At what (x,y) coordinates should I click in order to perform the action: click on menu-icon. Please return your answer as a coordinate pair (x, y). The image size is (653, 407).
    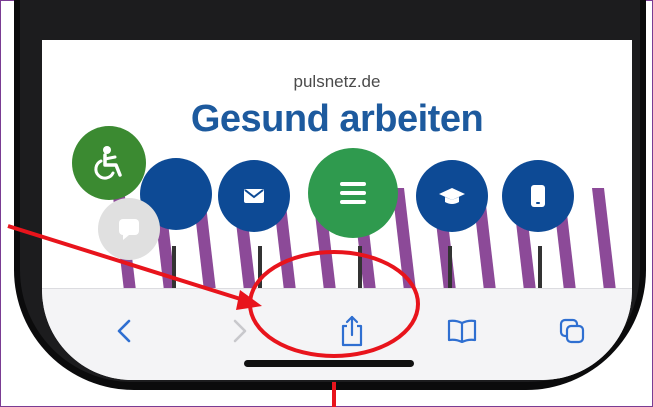
    Looking at the image, I should click on (353, 193).